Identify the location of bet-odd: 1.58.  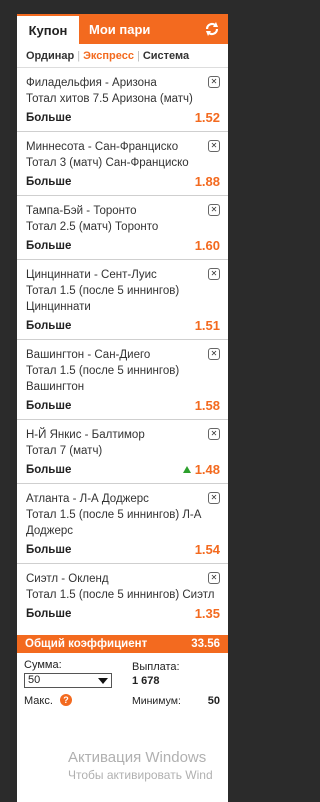
(207, 405).